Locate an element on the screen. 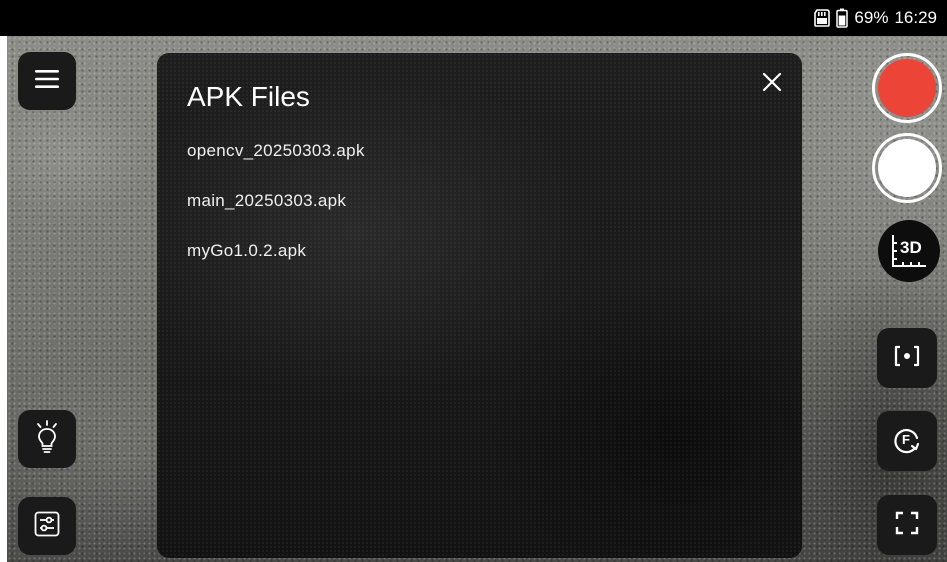 The image size is (947, 562). close-icon is located at coordinates (772, 84).